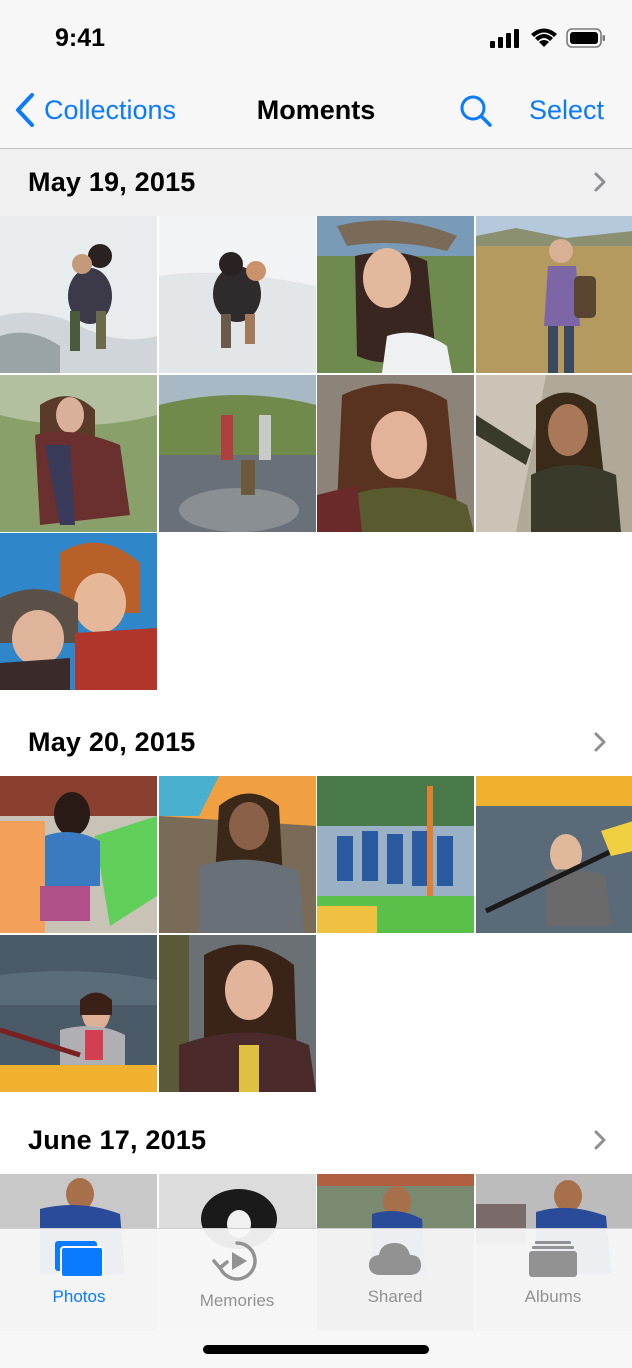  Describe the element at coordinates (316, 182) in the screenshot. I see `moment-header: May 19, 2015` at that location.